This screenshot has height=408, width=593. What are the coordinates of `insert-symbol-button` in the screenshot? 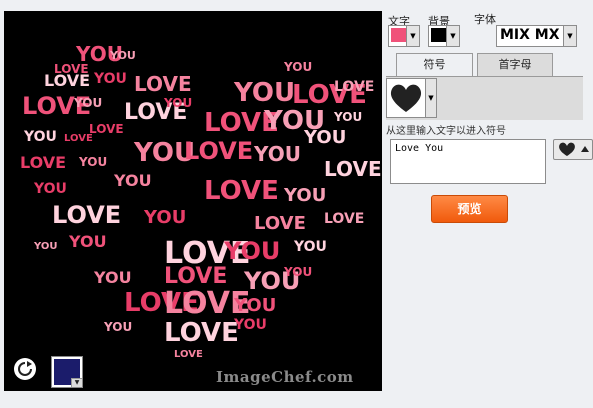 It's located at (573, 149).